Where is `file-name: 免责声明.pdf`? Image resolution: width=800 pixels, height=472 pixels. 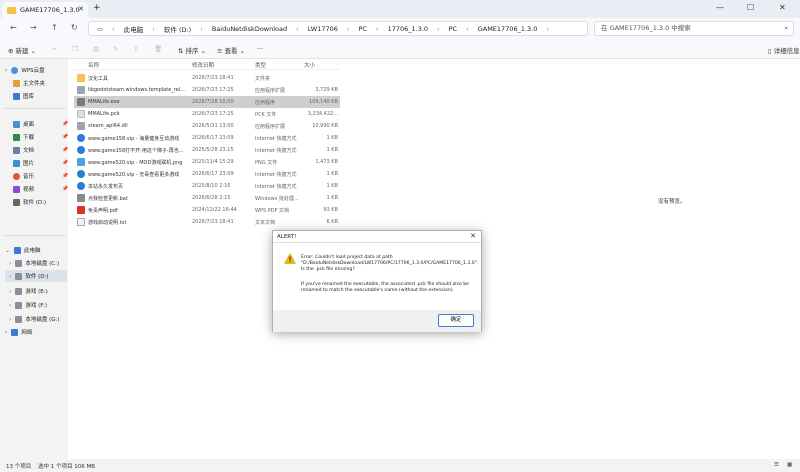 file-name: 免责声明.pdf is located at coordinates (103, 211).